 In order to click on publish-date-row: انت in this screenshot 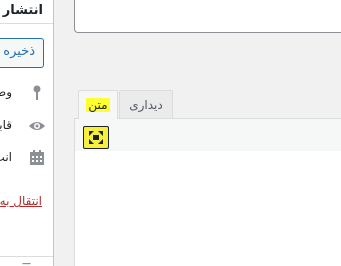, I will do `click(26, 158)`.